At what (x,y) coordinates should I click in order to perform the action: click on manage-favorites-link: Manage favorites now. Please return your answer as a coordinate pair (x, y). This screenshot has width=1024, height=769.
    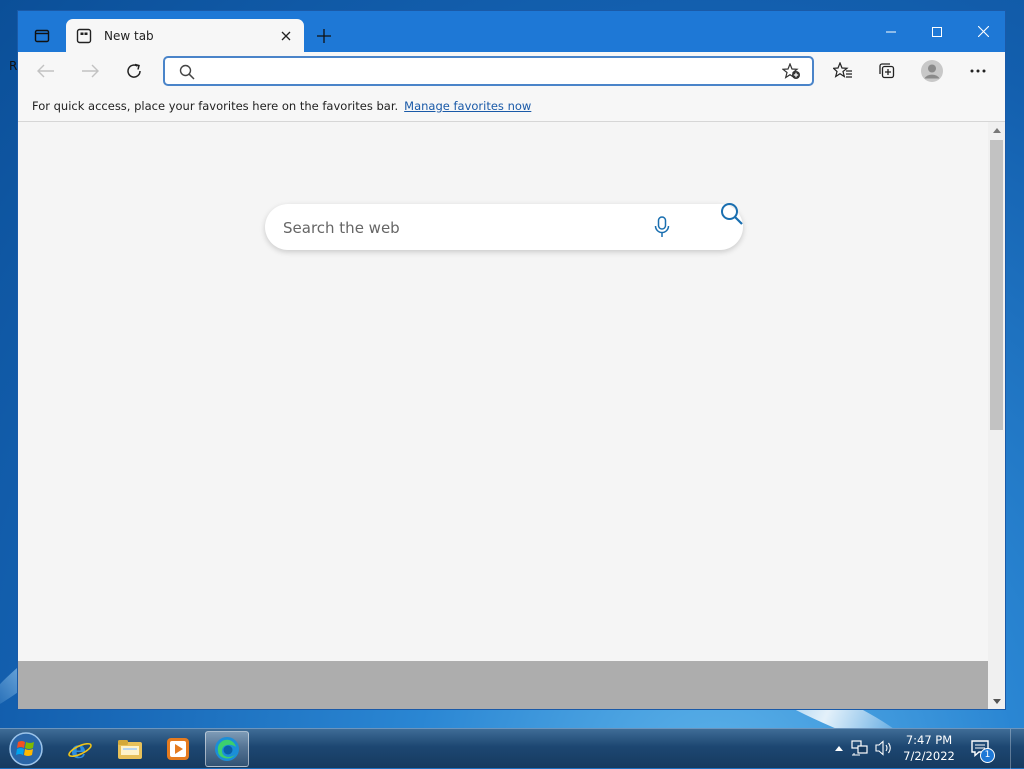
    Looking at the image, I should click on (467, 106).